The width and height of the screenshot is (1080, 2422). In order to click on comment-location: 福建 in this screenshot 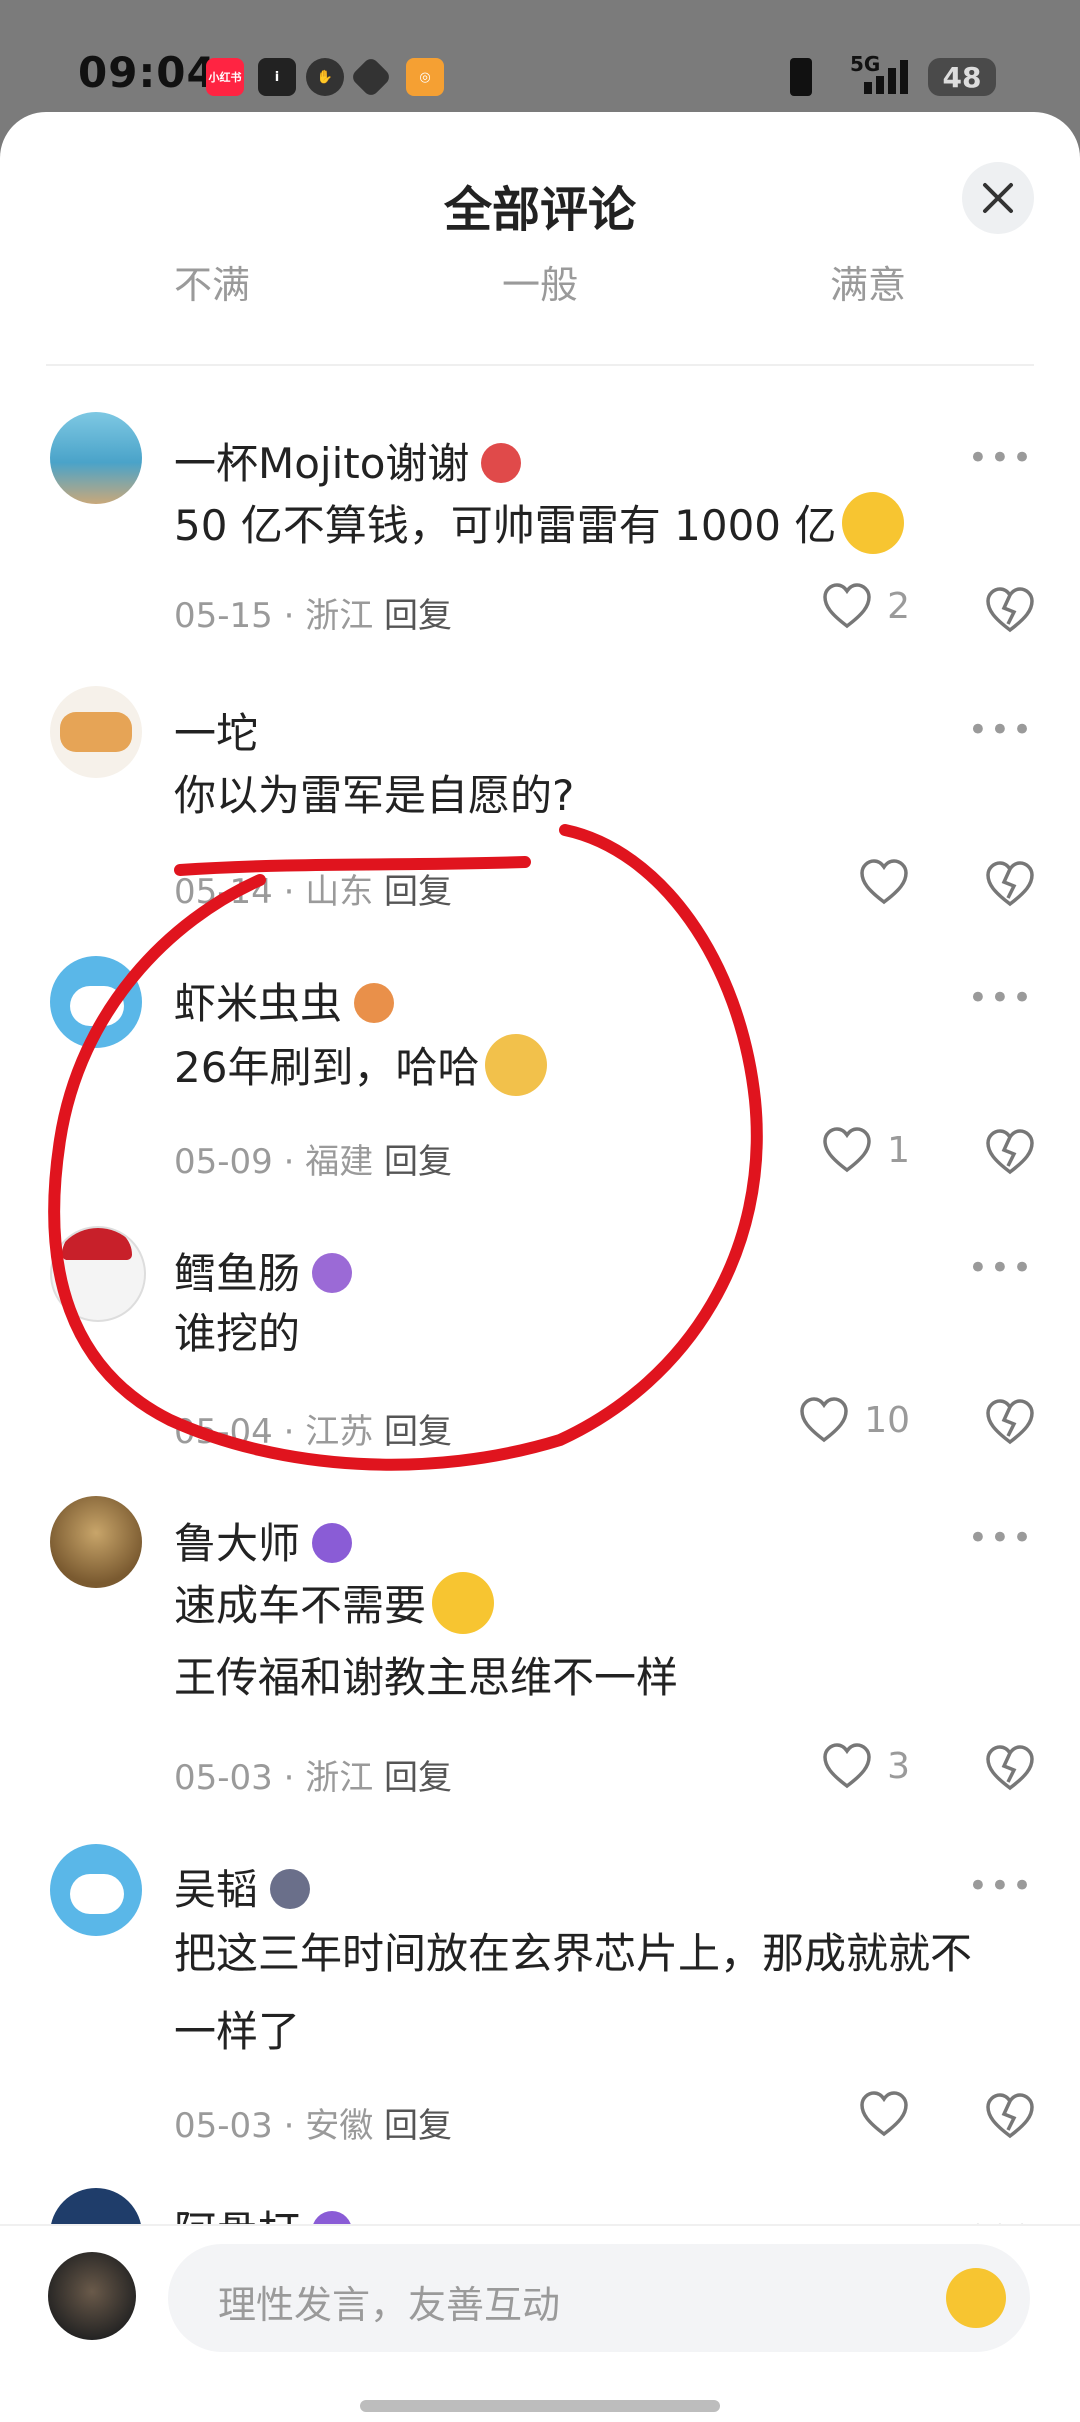, I will do `click(339, 1162)`.